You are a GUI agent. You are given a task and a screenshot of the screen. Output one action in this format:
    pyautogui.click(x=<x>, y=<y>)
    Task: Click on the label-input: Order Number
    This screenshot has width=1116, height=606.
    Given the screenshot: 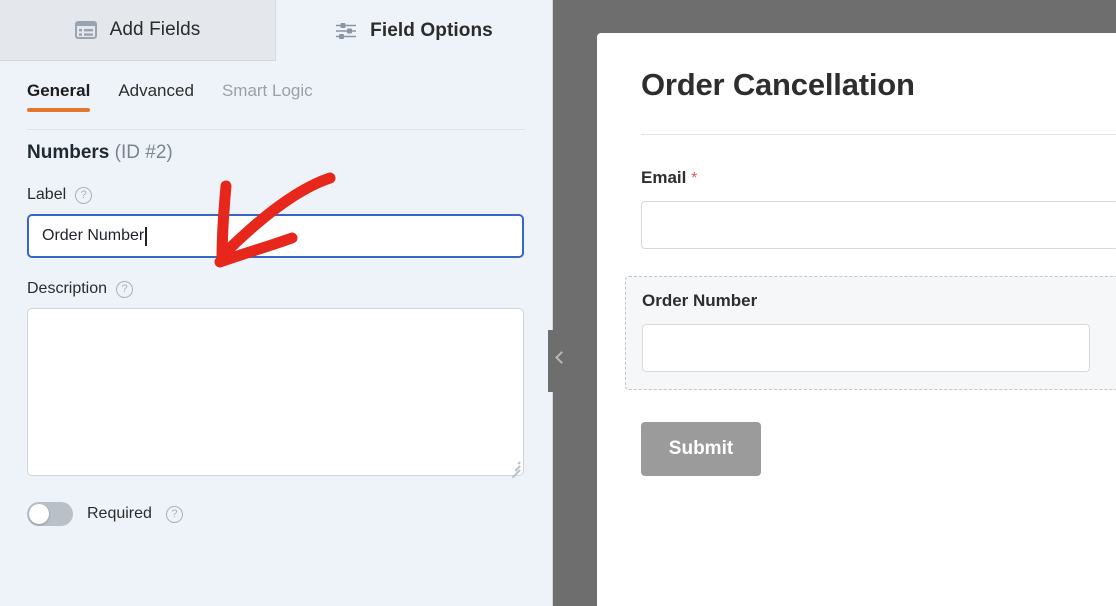 What is the action you would take?
    pyautogui.click(x=275, y=236)
    